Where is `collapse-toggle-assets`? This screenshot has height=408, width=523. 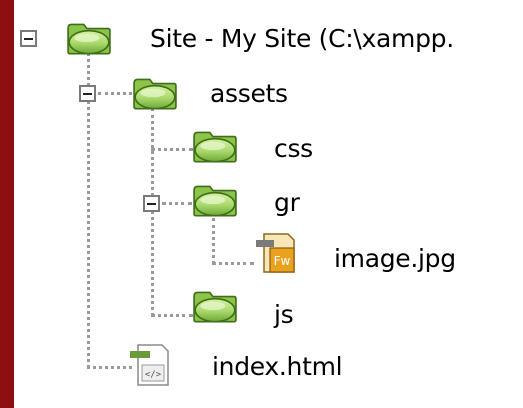
collapse-toggle-assets is located at coordinates (87, 93).